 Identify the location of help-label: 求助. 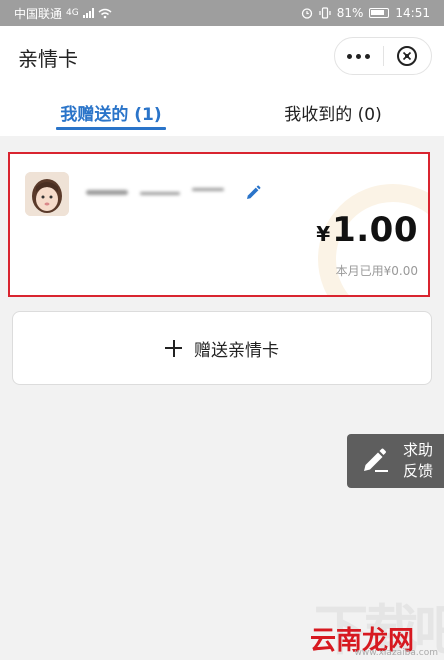
(418, 450).